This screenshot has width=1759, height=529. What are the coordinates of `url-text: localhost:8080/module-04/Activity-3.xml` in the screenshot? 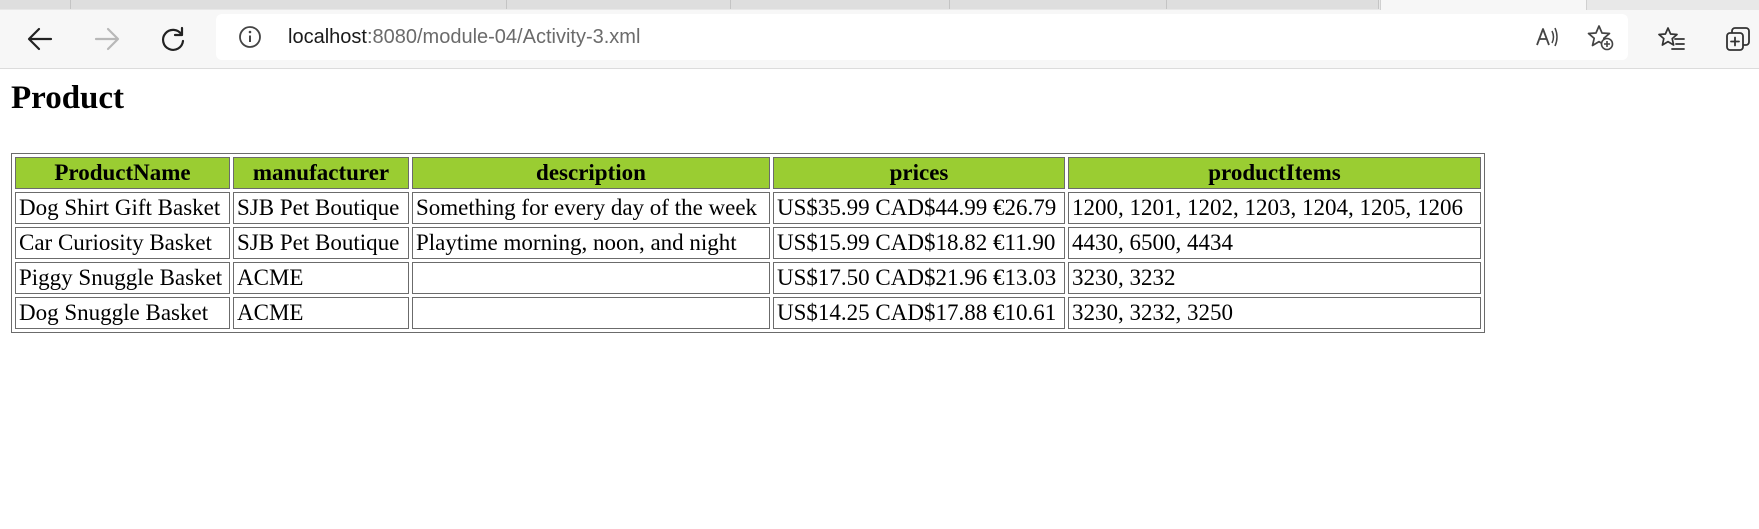 It's located at (464, 37).